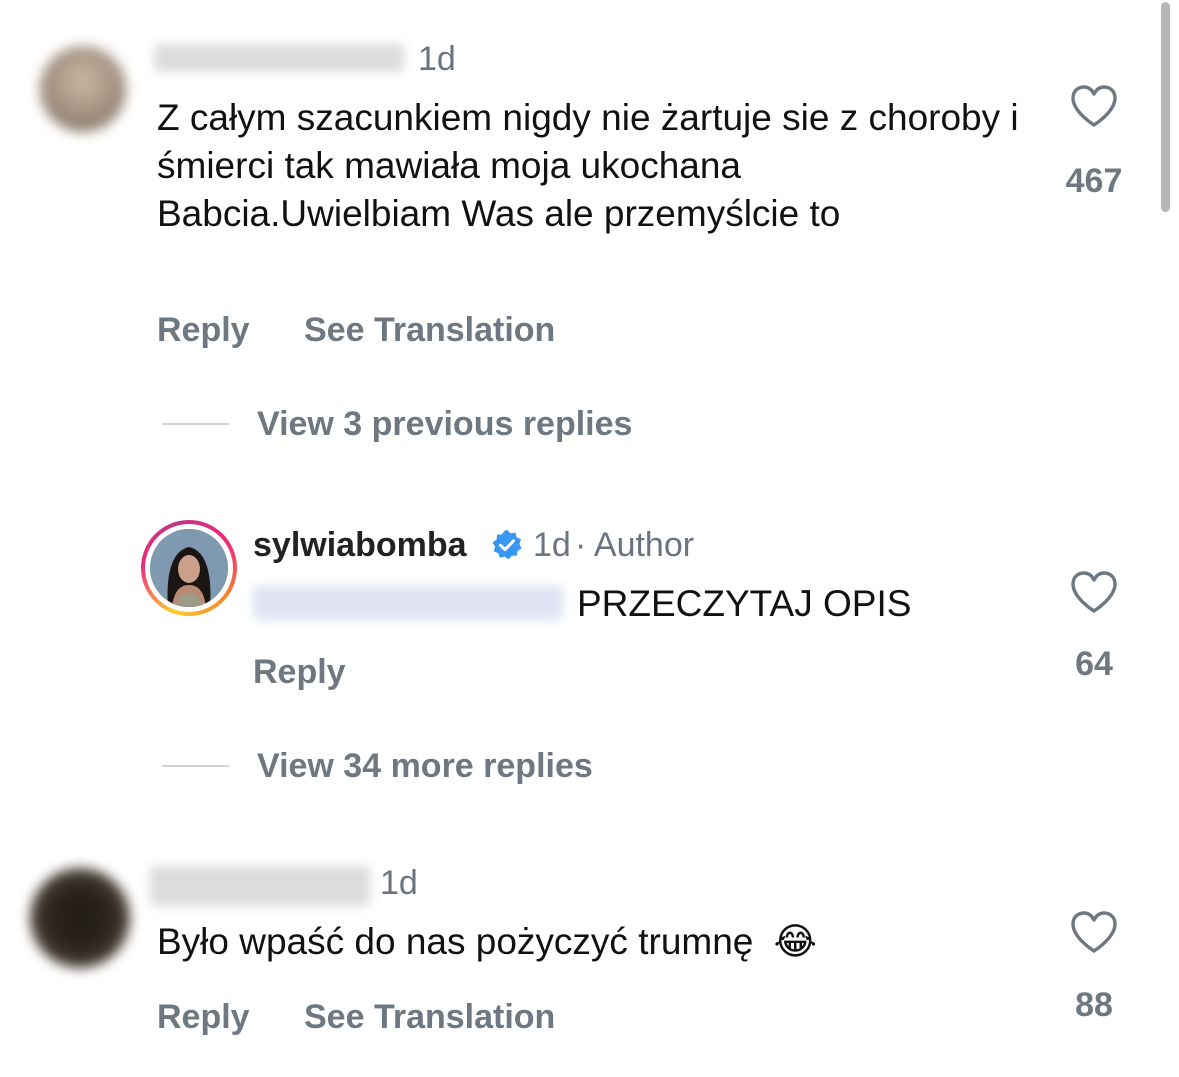 This screenshot has height=1077, width=1179. Describe the element at coordinates (1094, 181) in the screenshot. I see `like-count: 467` at that location.